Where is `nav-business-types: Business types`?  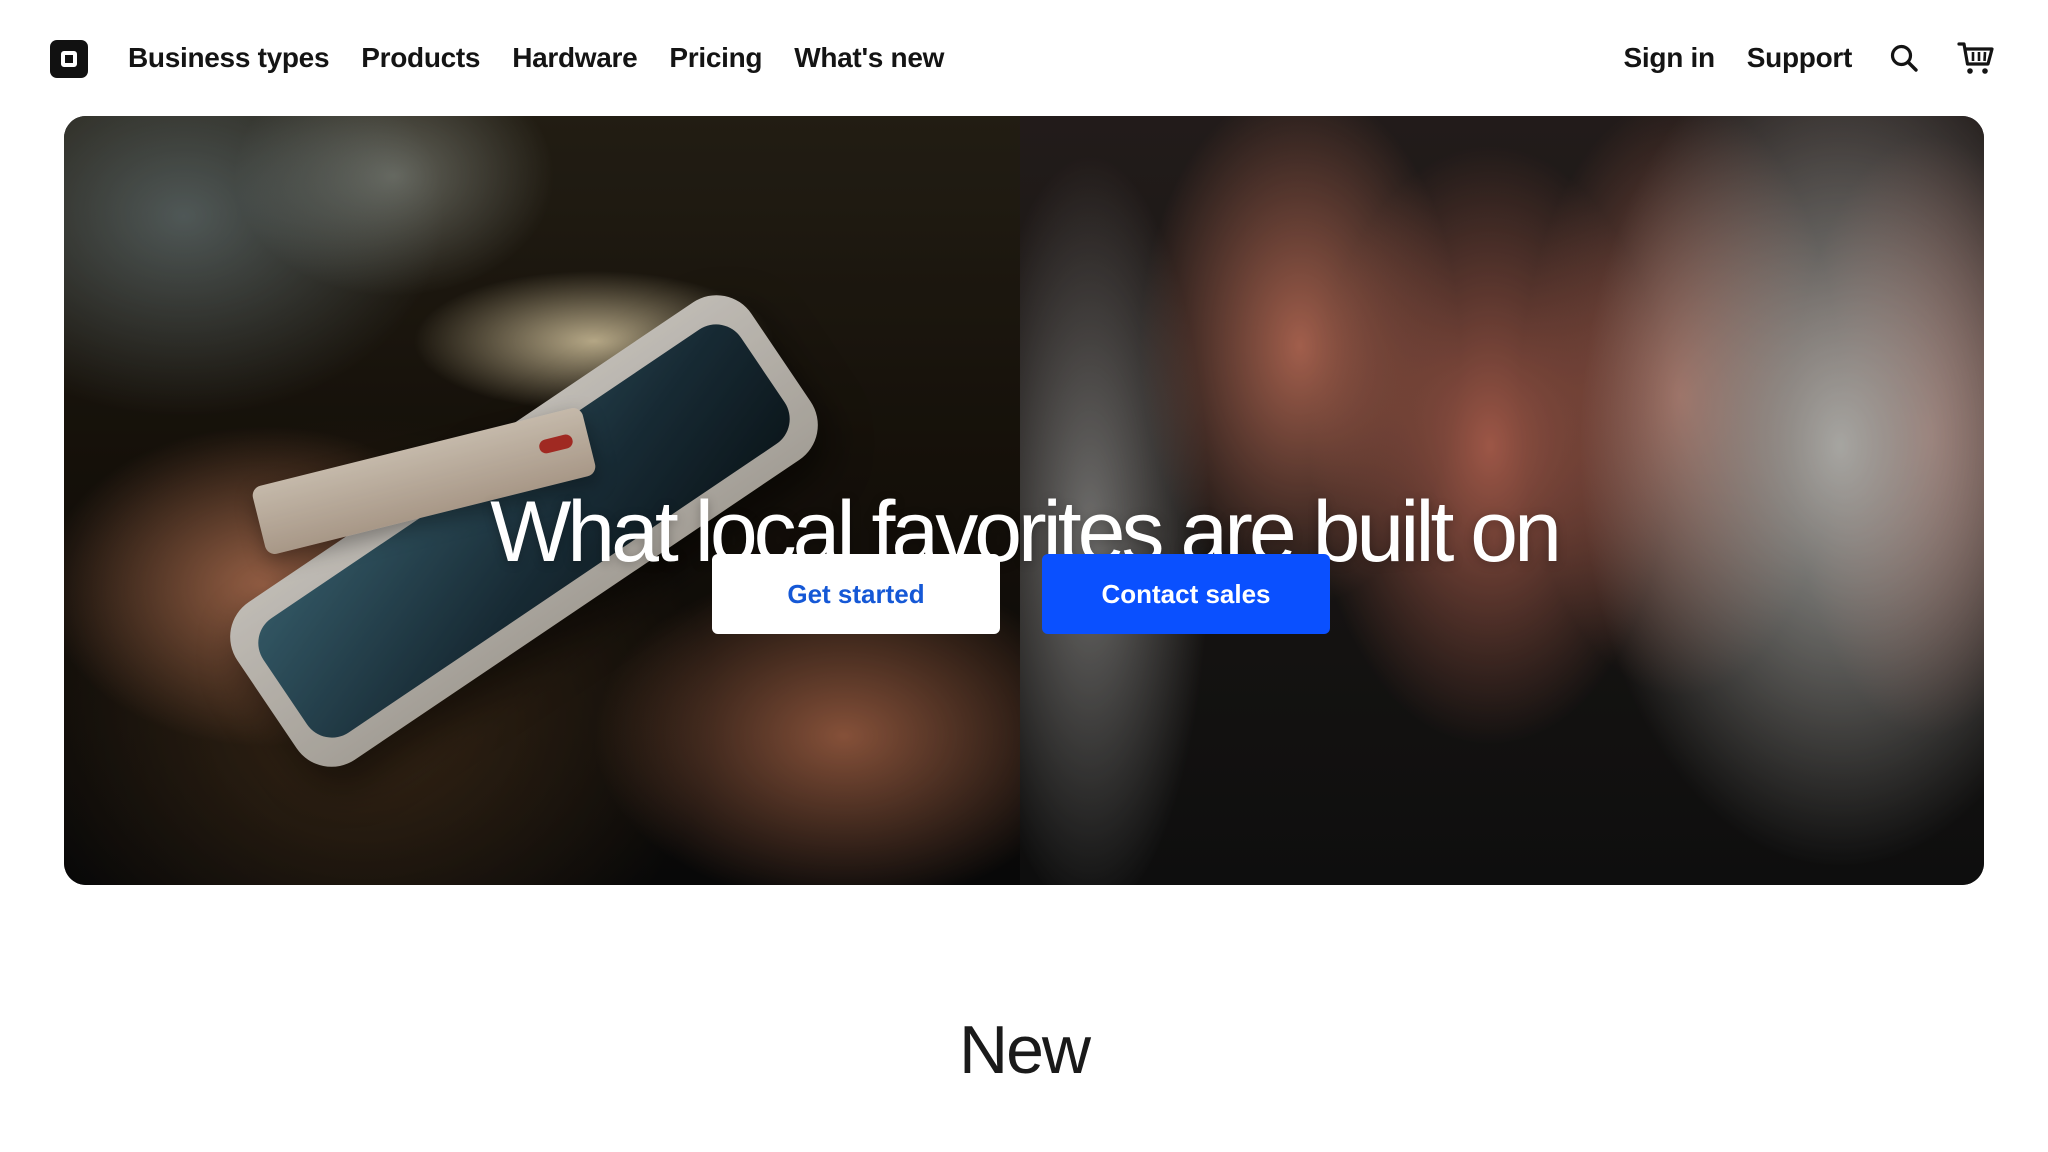
nav-business-types: Business types is located at coordinates (229, 58).